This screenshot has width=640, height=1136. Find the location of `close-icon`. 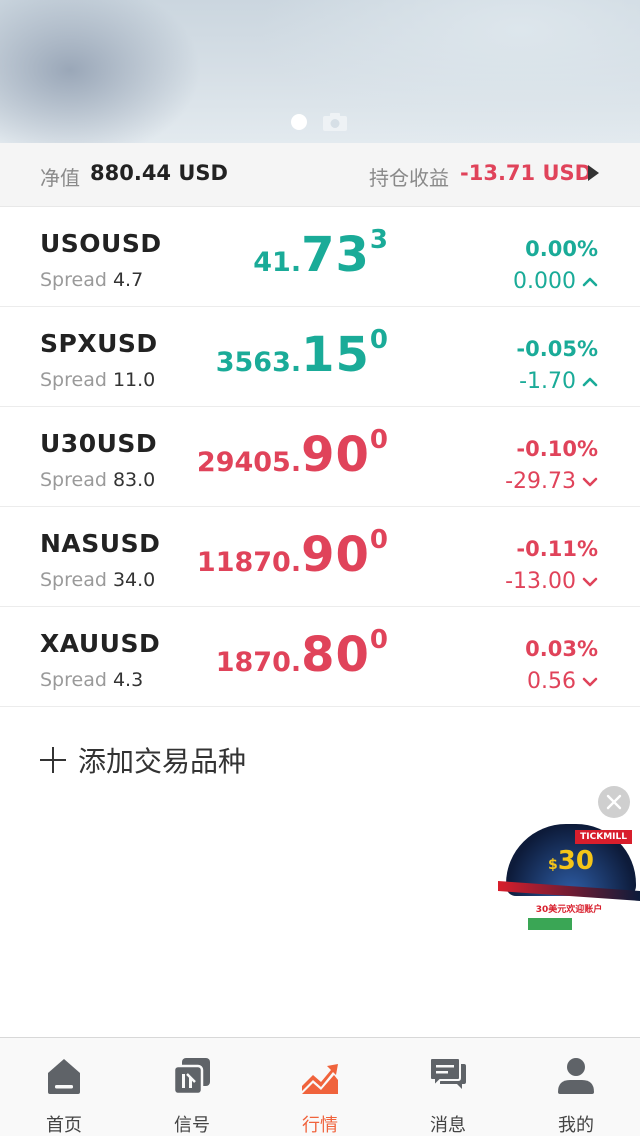

close-icon is located at coordinates (614, 802).